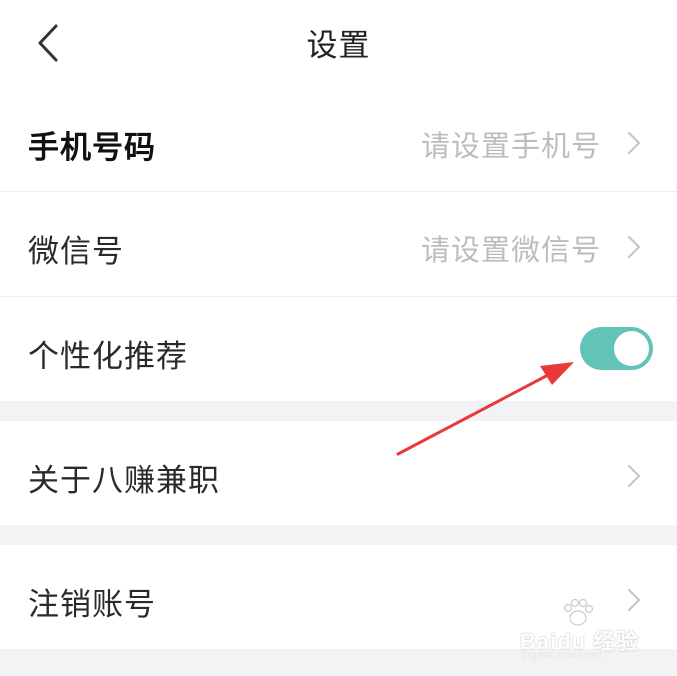 The image size is (677, 676). I want to click on baidu-watermark: Baidu 经验 jingyan.baidu.com, so click(590, 631).